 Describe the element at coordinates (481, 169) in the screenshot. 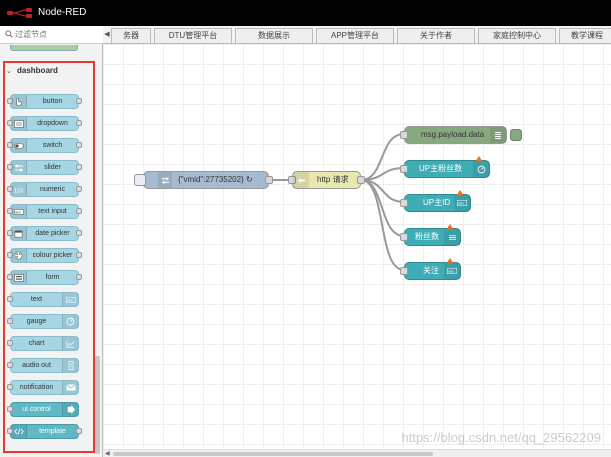

I see `gauge-icon` at that location.